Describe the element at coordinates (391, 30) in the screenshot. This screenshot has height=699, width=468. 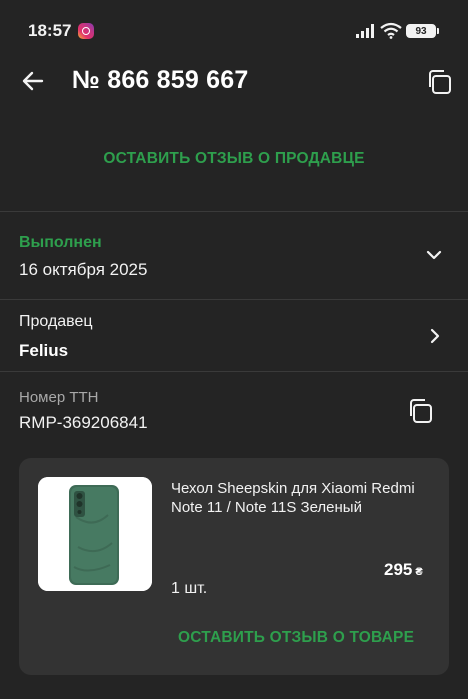
I see `wifi-icon` at that location.